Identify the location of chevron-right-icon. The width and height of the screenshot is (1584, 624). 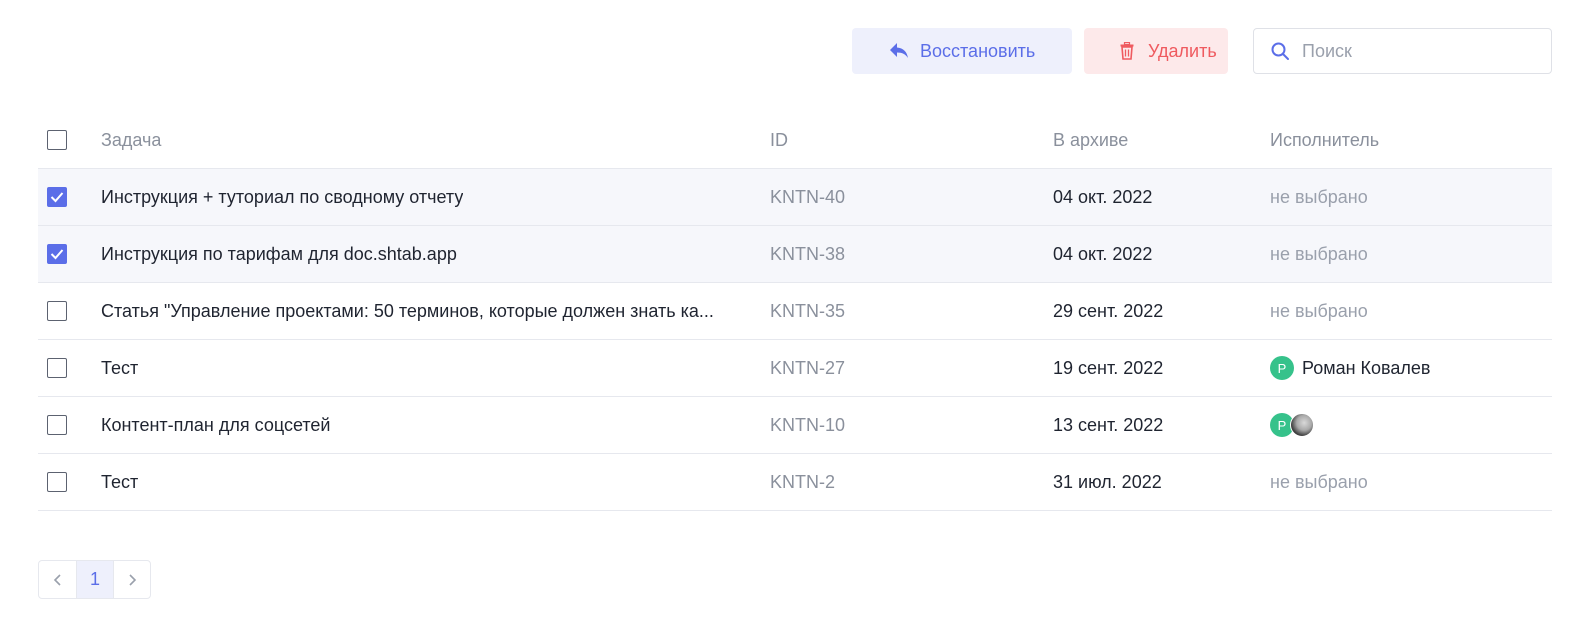
(133, 579).